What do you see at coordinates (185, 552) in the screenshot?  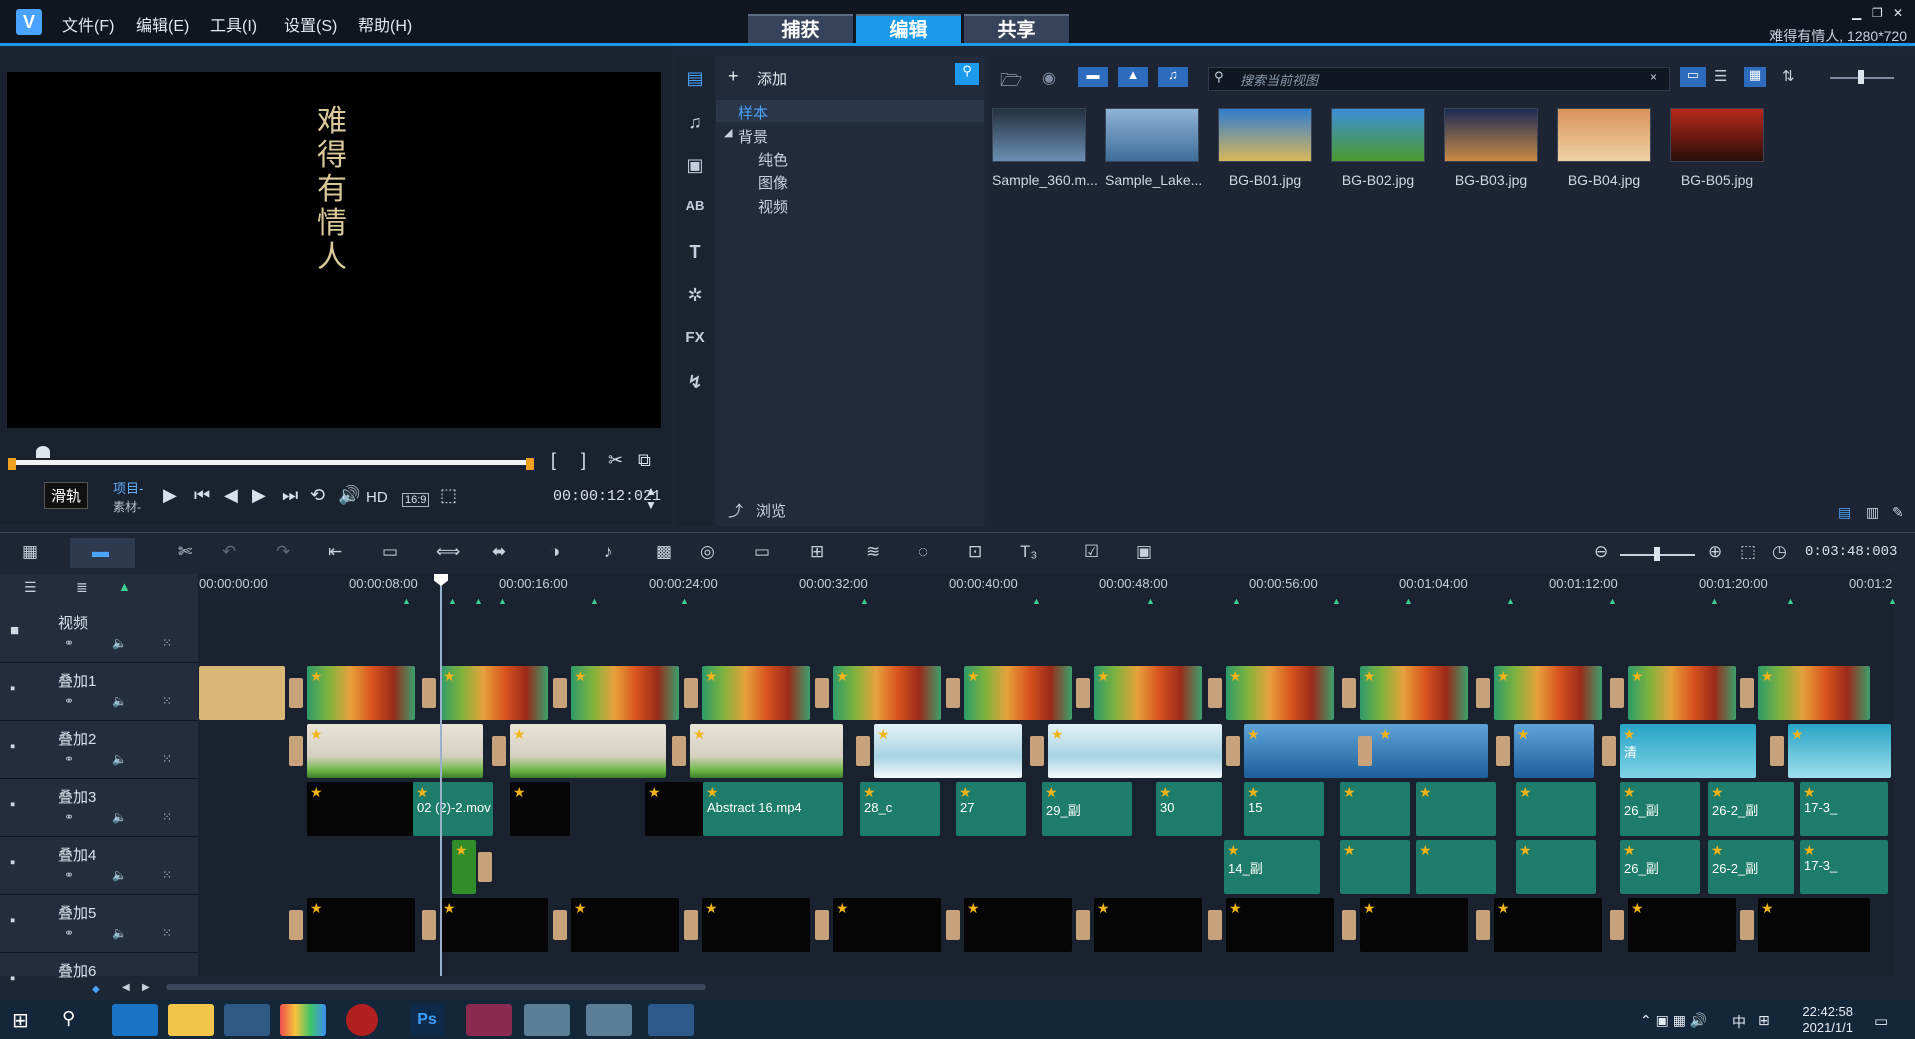 I see `tools-icon: ✄` at bounding box center [185, 552].